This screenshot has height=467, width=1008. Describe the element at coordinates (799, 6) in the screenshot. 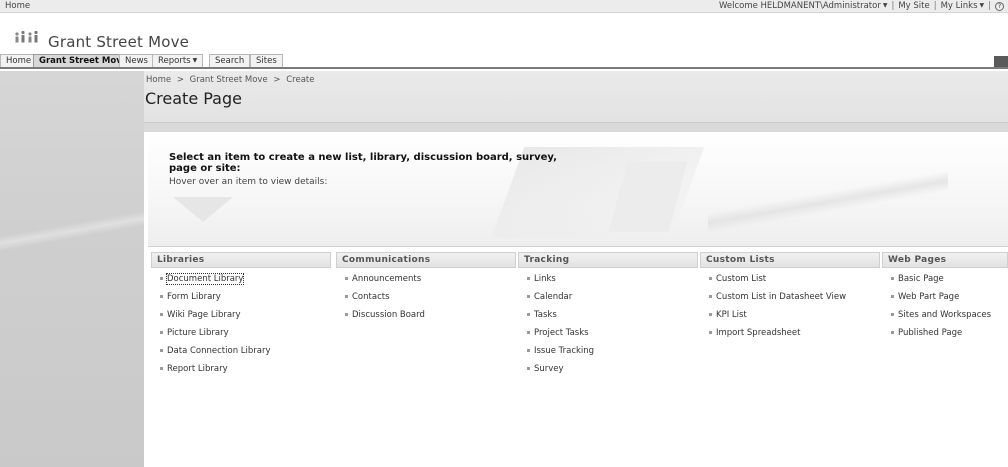

I see `welcome-text: Welcome HELDMANENT\Administrator` at that location.